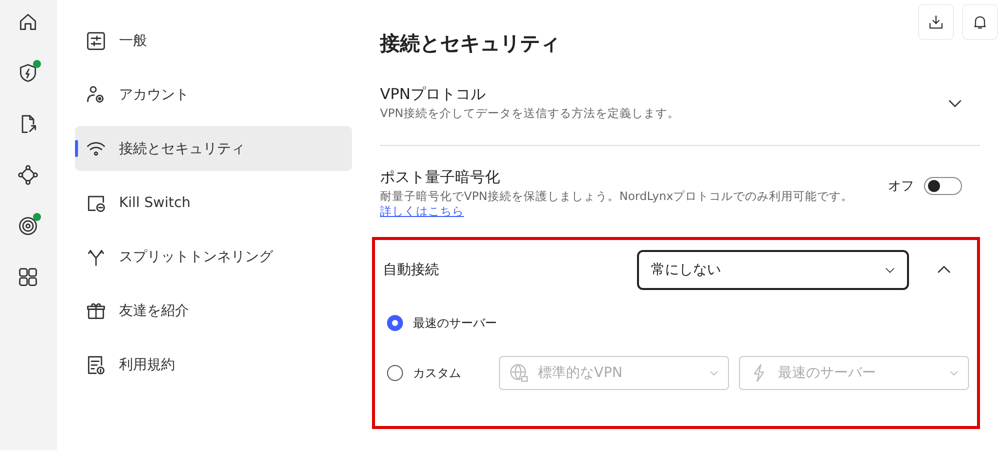  I want to click on sliders-icon, so click(95, 41).